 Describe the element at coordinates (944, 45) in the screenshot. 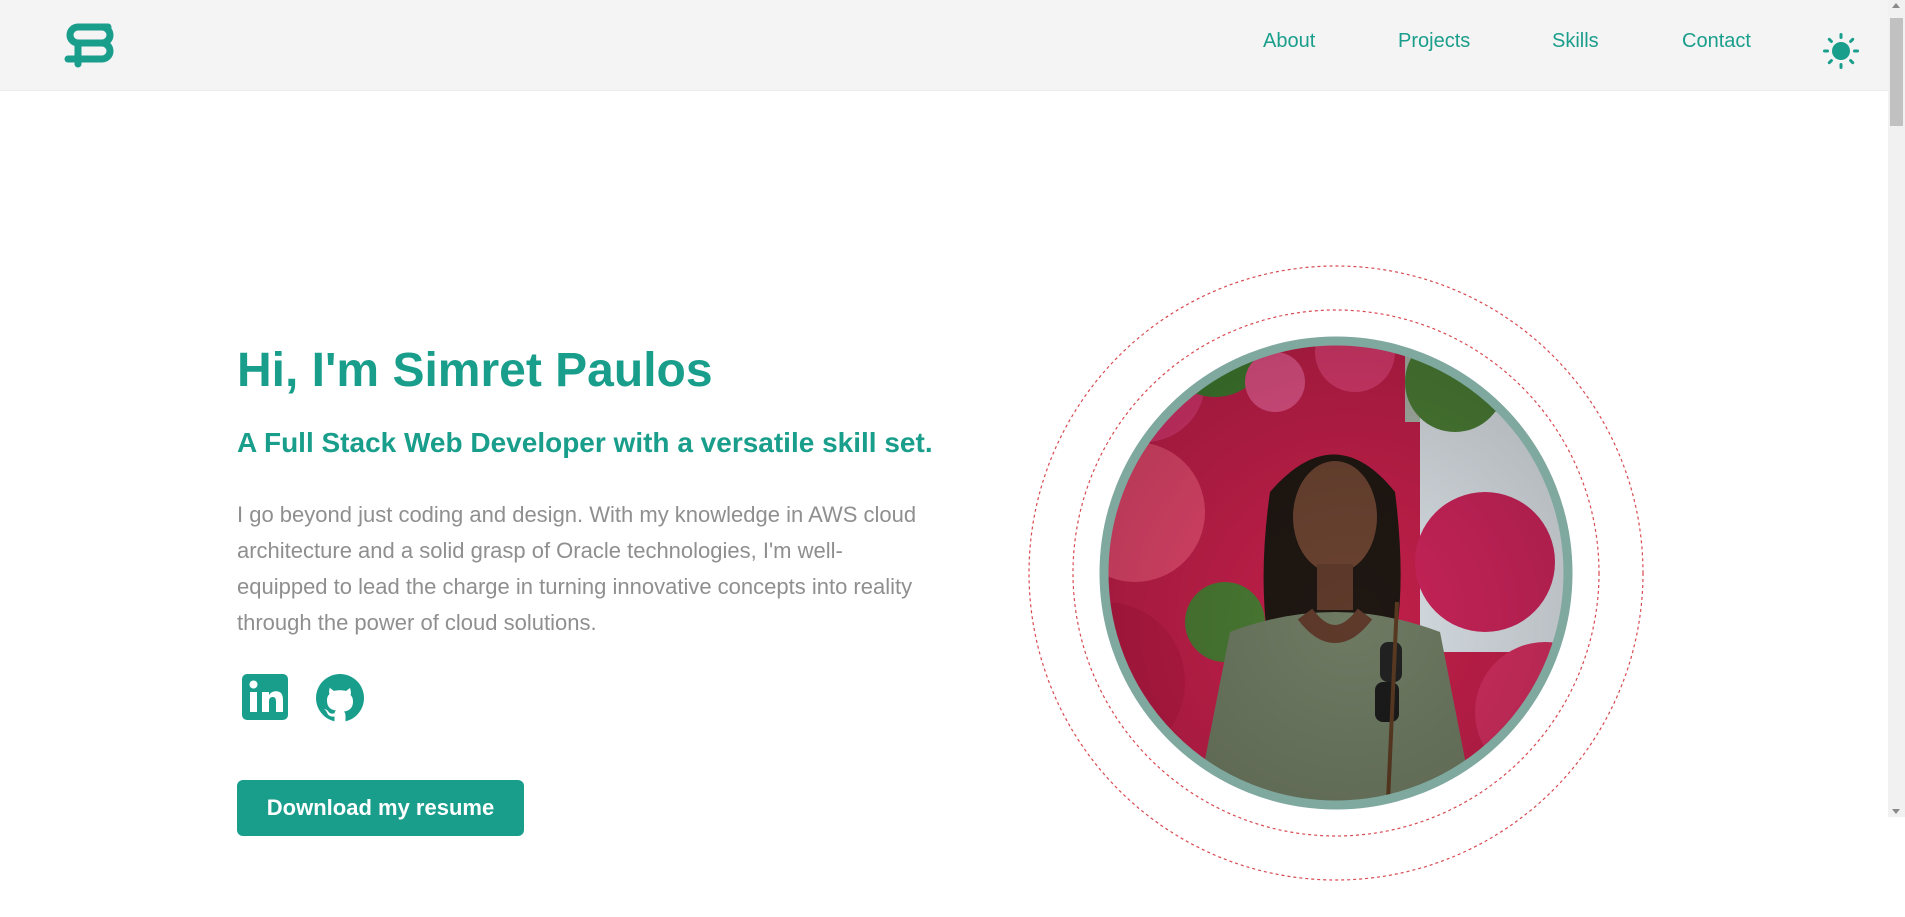

I see `navbar: About Projects Skills Contact` at that location.